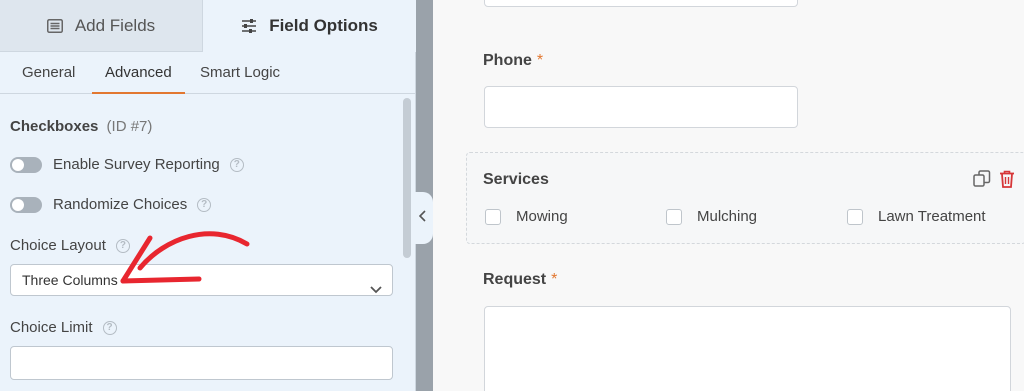 Image resolution: width=1024 pixels, height=391 pixels. Describe the element at coordinates (982, 181) in the screenshot. I see `duplicate-icon` at that location.